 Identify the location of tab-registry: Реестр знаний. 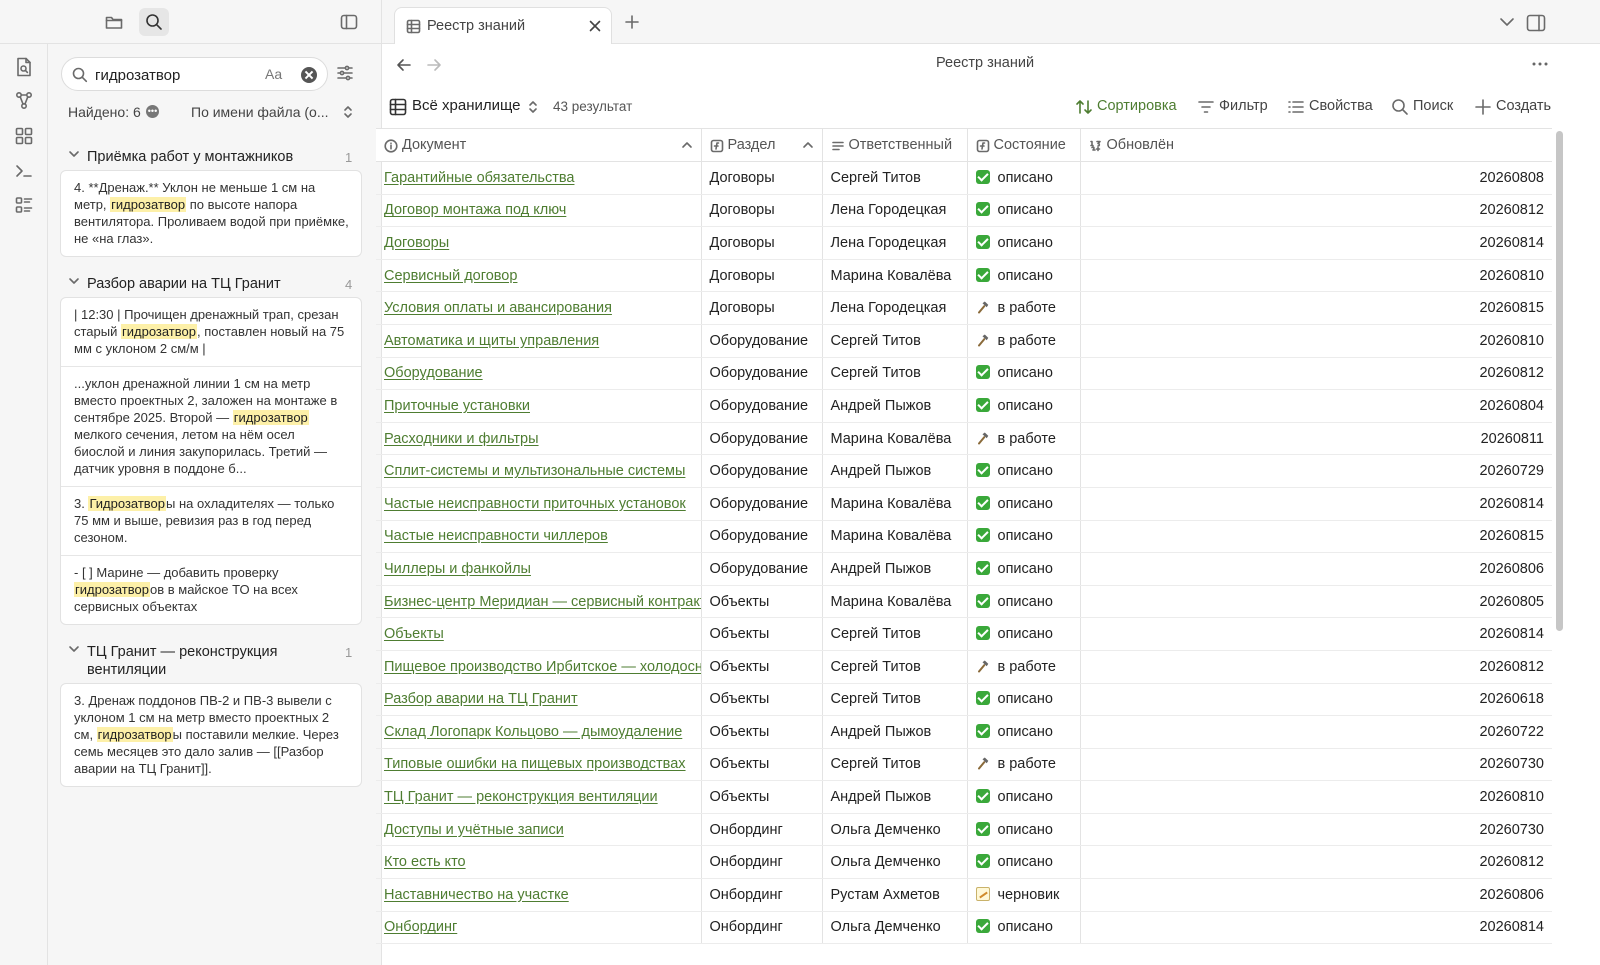
(503, 25).